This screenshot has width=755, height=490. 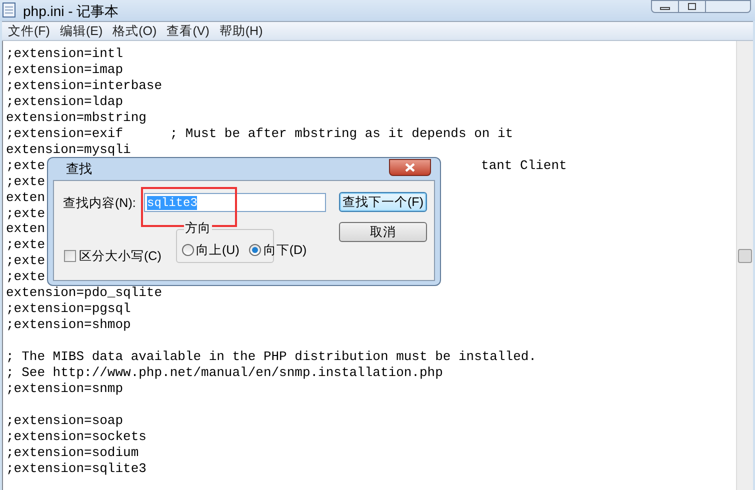 I want to click on window-title: php.ini - 记事本, so click(x=71, y=11).